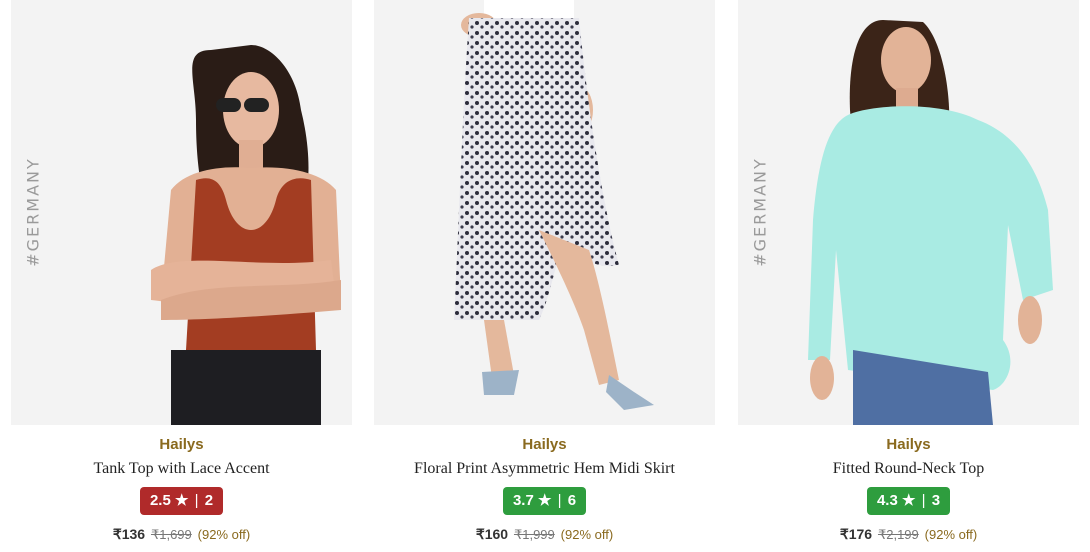 The image size is (1090, 552). Describe the element at coordinates (492, 534) in the screenshot. I see `sale-price: ₹160` at that location.